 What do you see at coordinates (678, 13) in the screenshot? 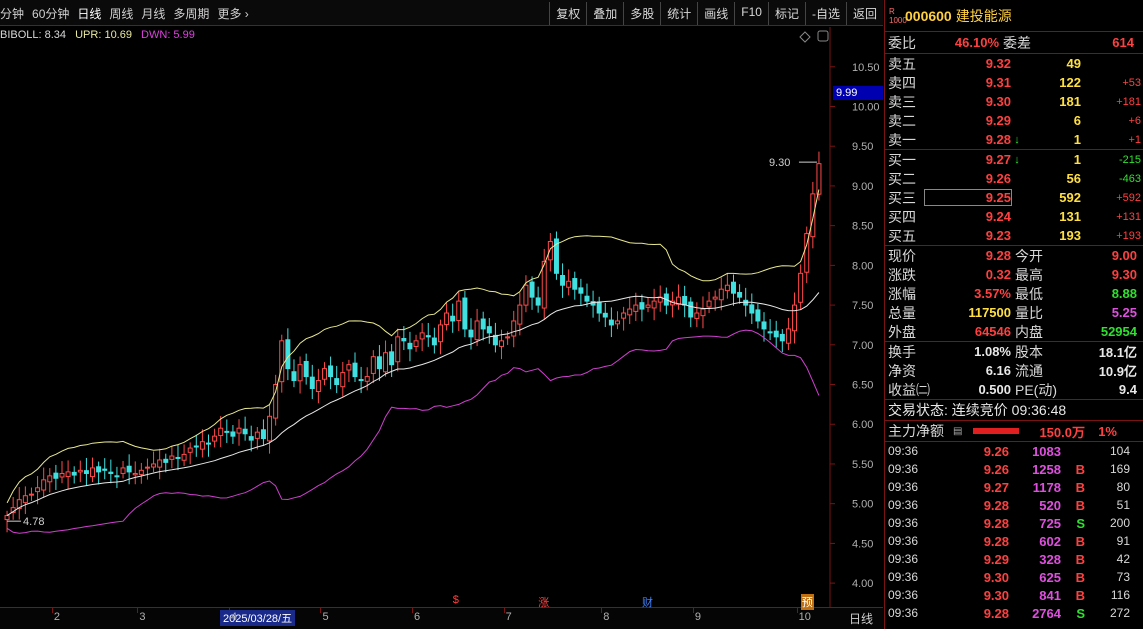
I see `tool-stats-button: 统计` at bounding box center [678, 13].